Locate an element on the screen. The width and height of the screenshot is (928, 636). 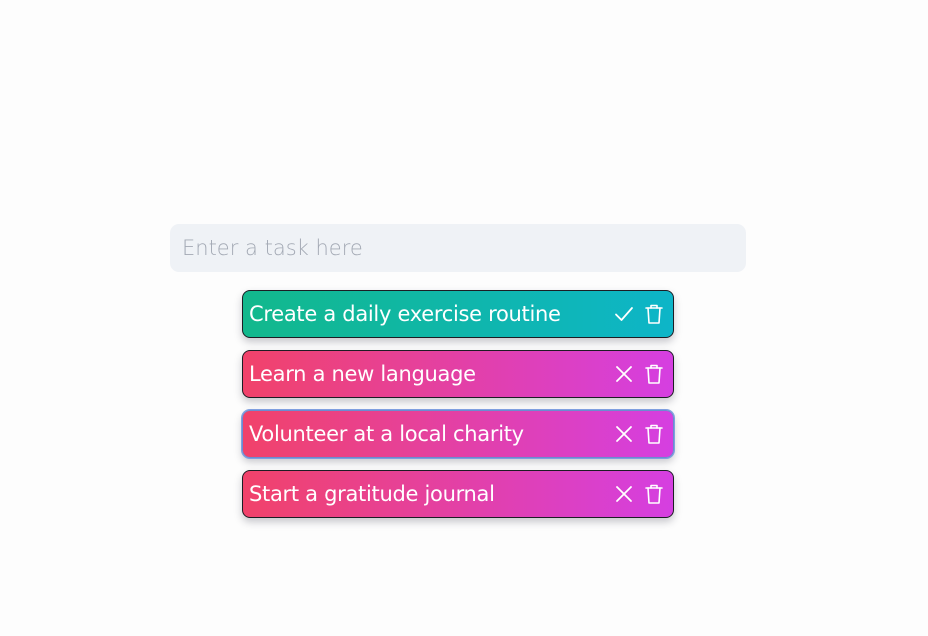
task-text: Learn a new language is located at coordinates (362, 373).